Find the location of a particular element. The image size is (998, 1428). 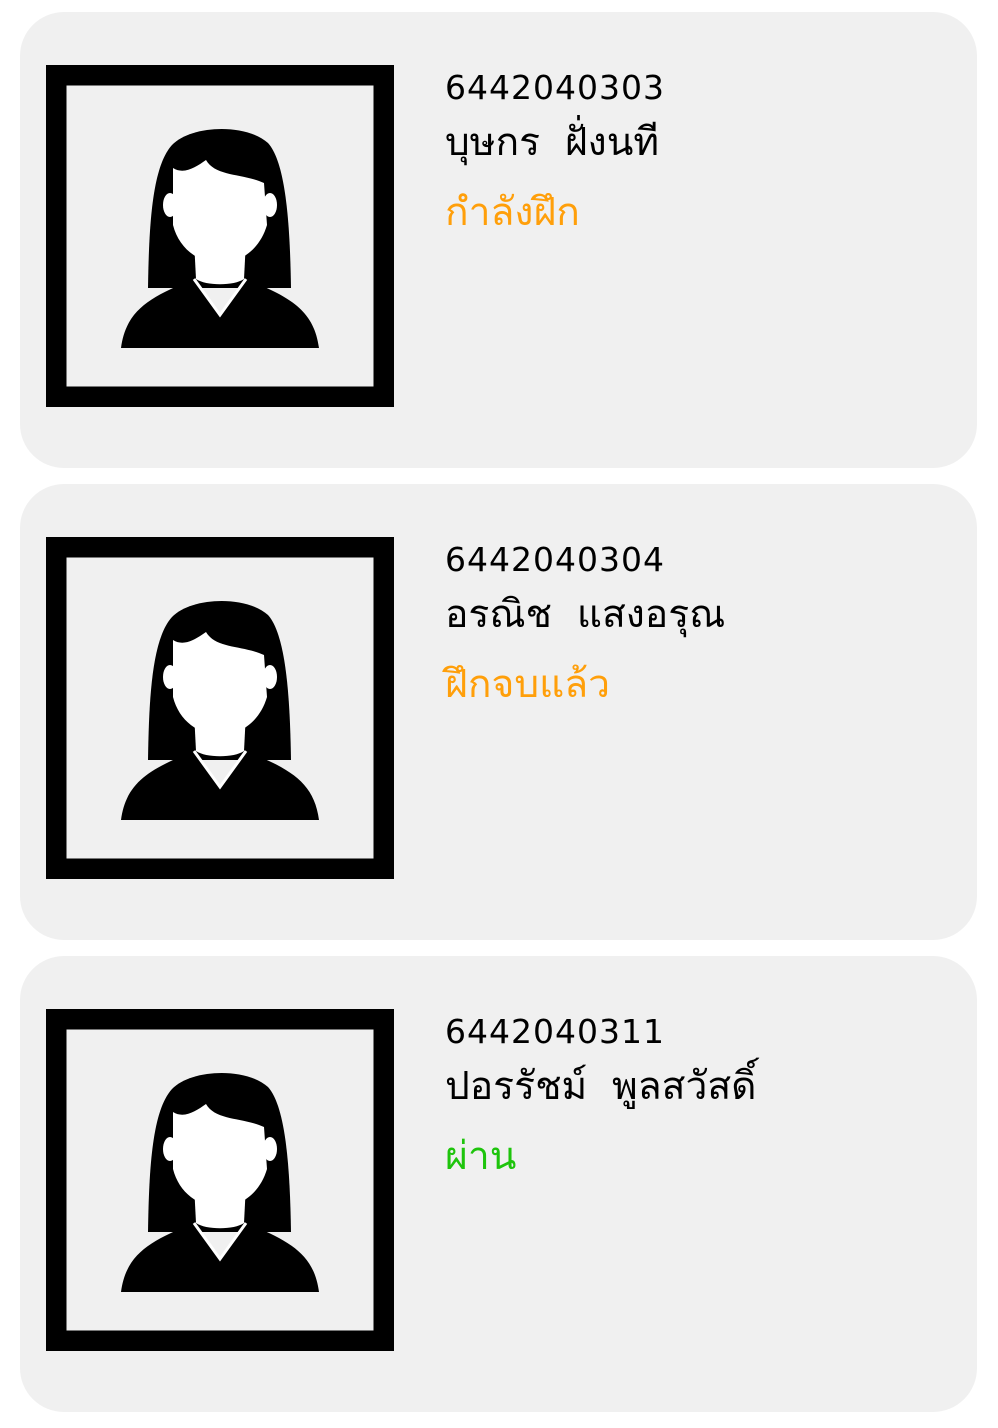

student-id: 6442040311 is located at coordinates (555, 1031).